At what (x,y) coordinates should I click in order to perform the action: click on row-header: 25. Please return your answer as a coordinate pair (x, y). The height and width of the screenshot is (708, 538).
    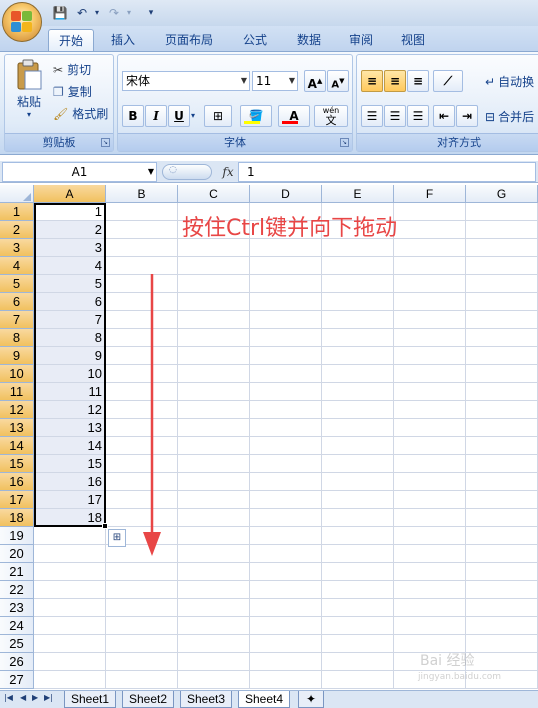
    Looking at the image, I should click on (17, 644).